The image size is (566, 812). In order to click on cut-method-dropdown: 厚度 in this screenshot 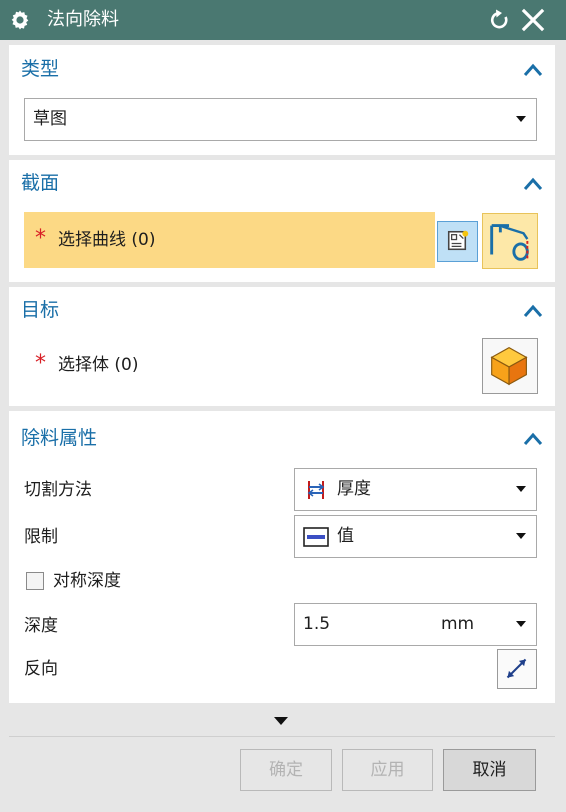, I will do `click(415, 489)`.